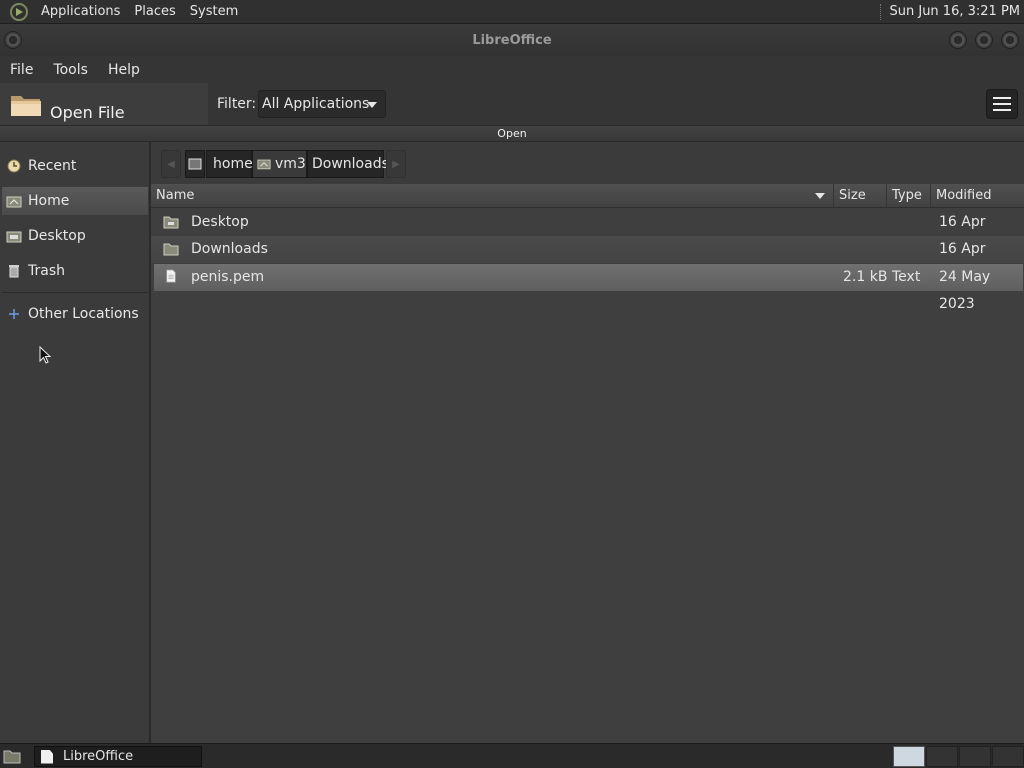 The image size is (1024, 768). What do you see at coordinates (512, 133) in the screenshot?
I see `dialog-header: Open` at bounding box center [512, 133].